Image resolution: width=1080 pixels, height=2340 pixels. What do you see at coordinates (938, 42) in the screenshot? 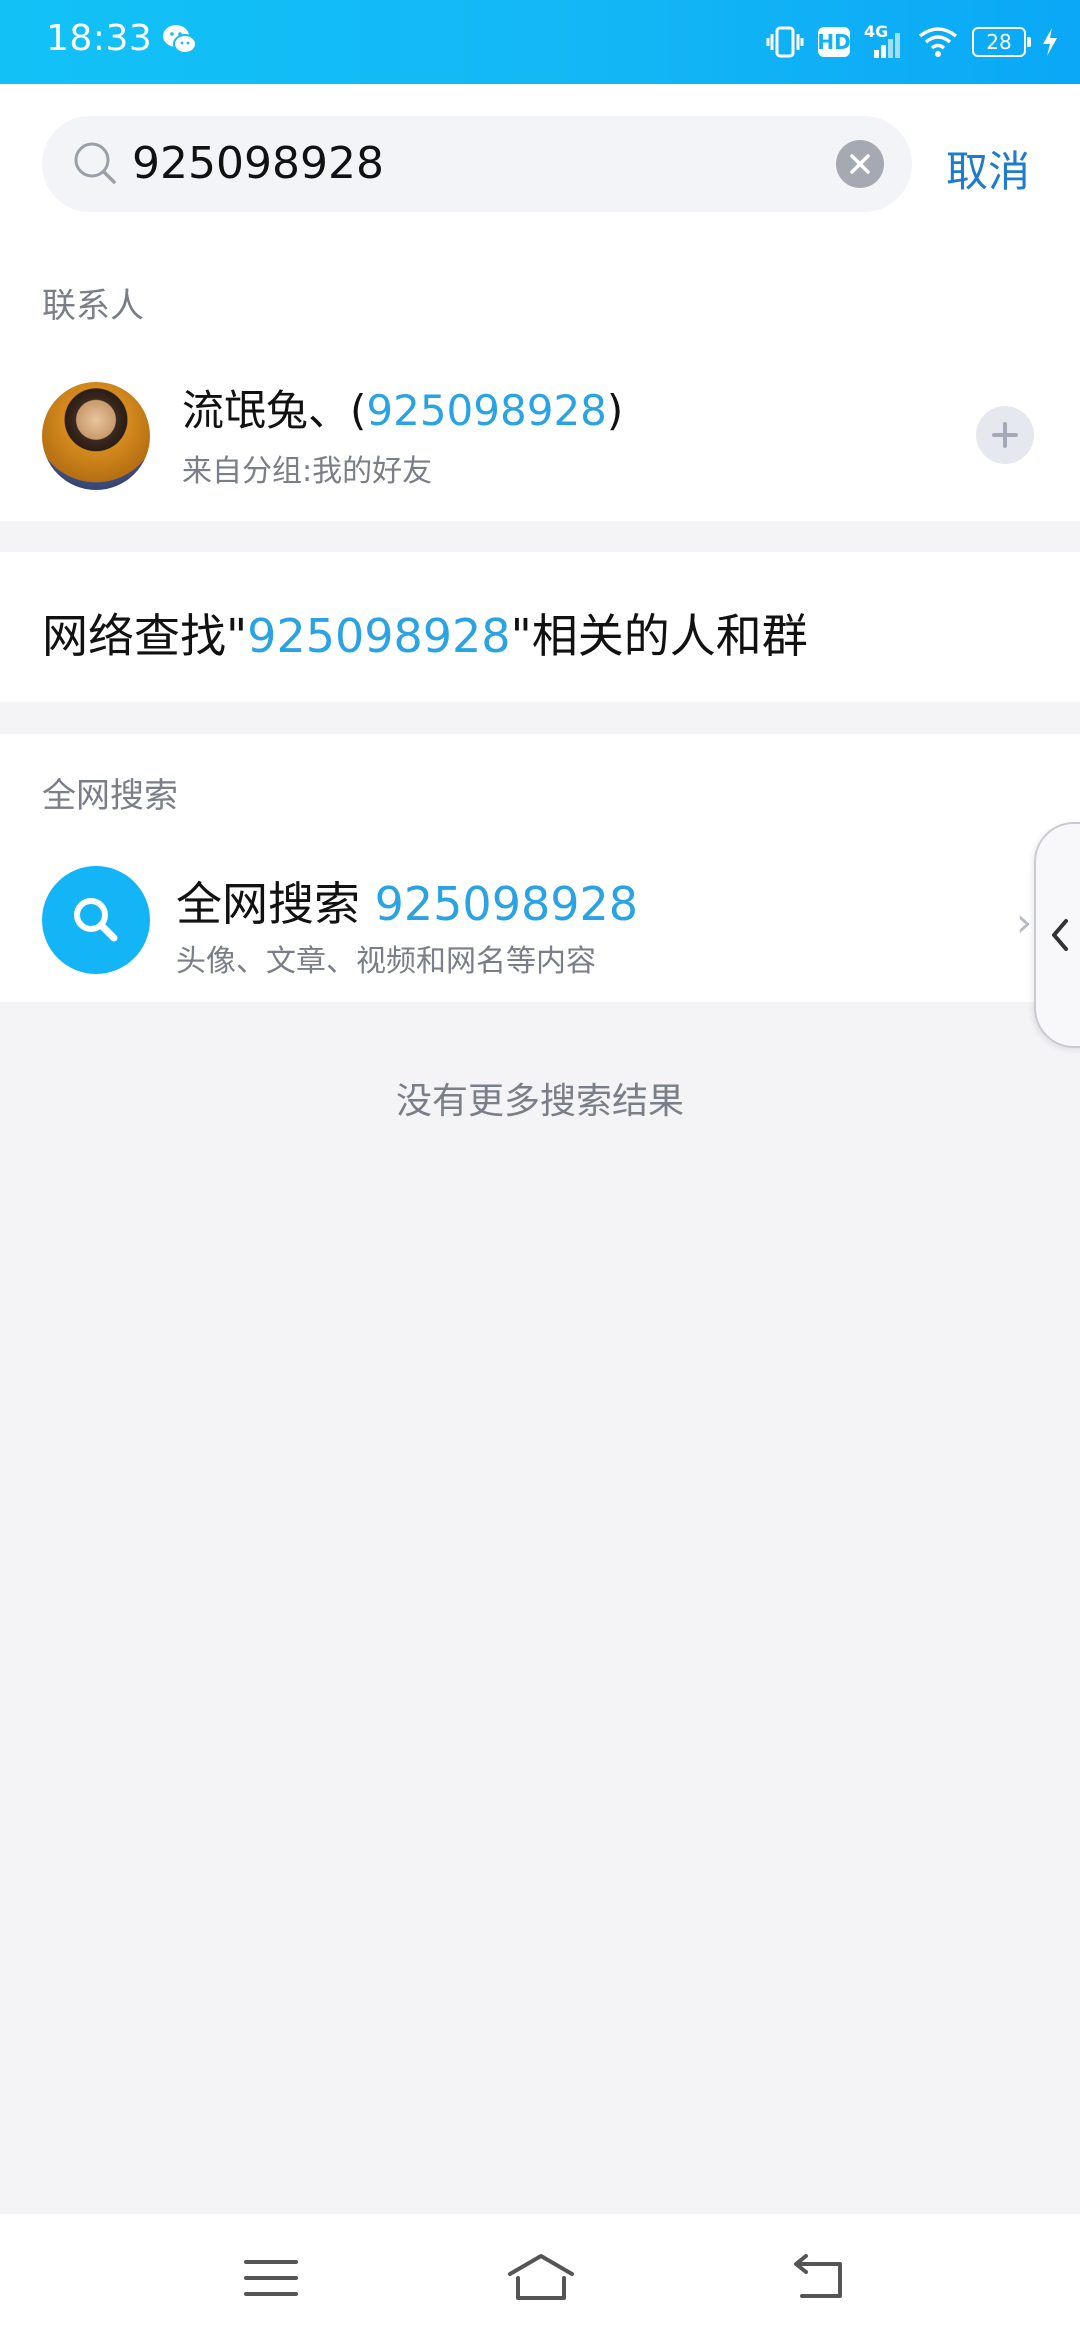
I see `wifi-icon` at bounding box center [938, 42].